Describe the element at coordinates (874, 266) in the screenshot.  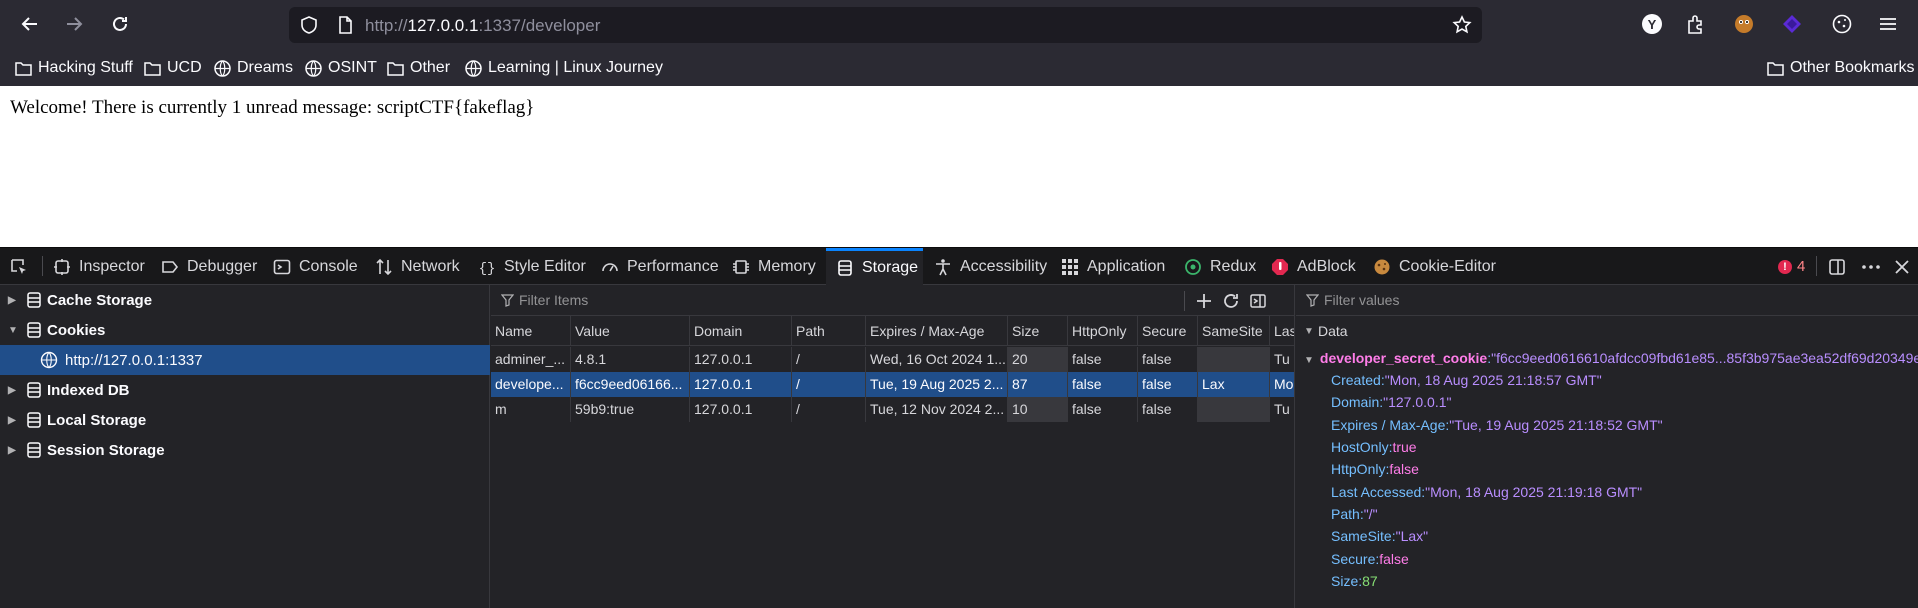
I see `tab-storage: Storage` at that location.